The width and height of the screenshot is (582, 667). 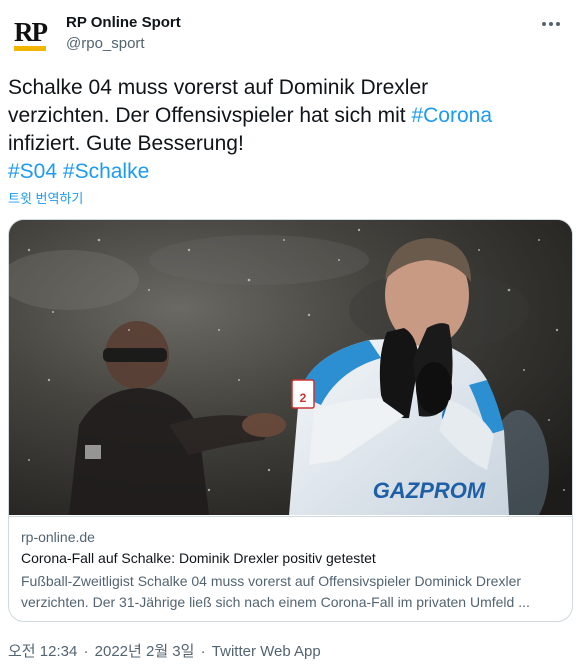 I want to click on tweet-text-line: infiziert. Gute Besserung!, so click(x=126, y=143).